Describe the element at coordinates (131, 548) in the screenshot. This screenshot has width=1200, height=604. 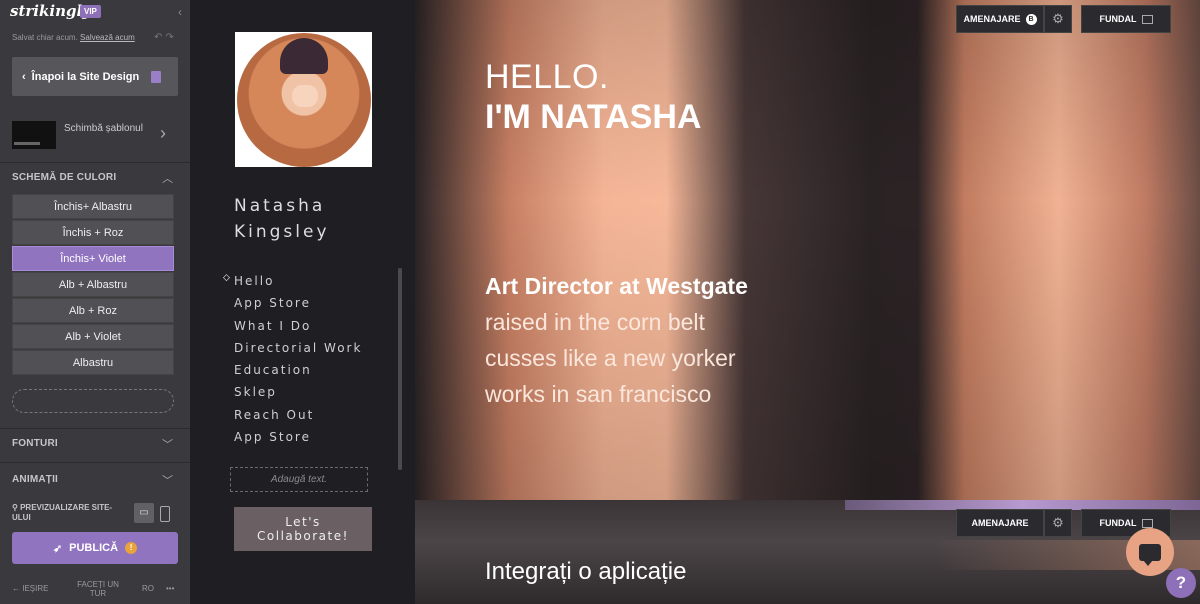
I see `warning-icon: !` at that location.